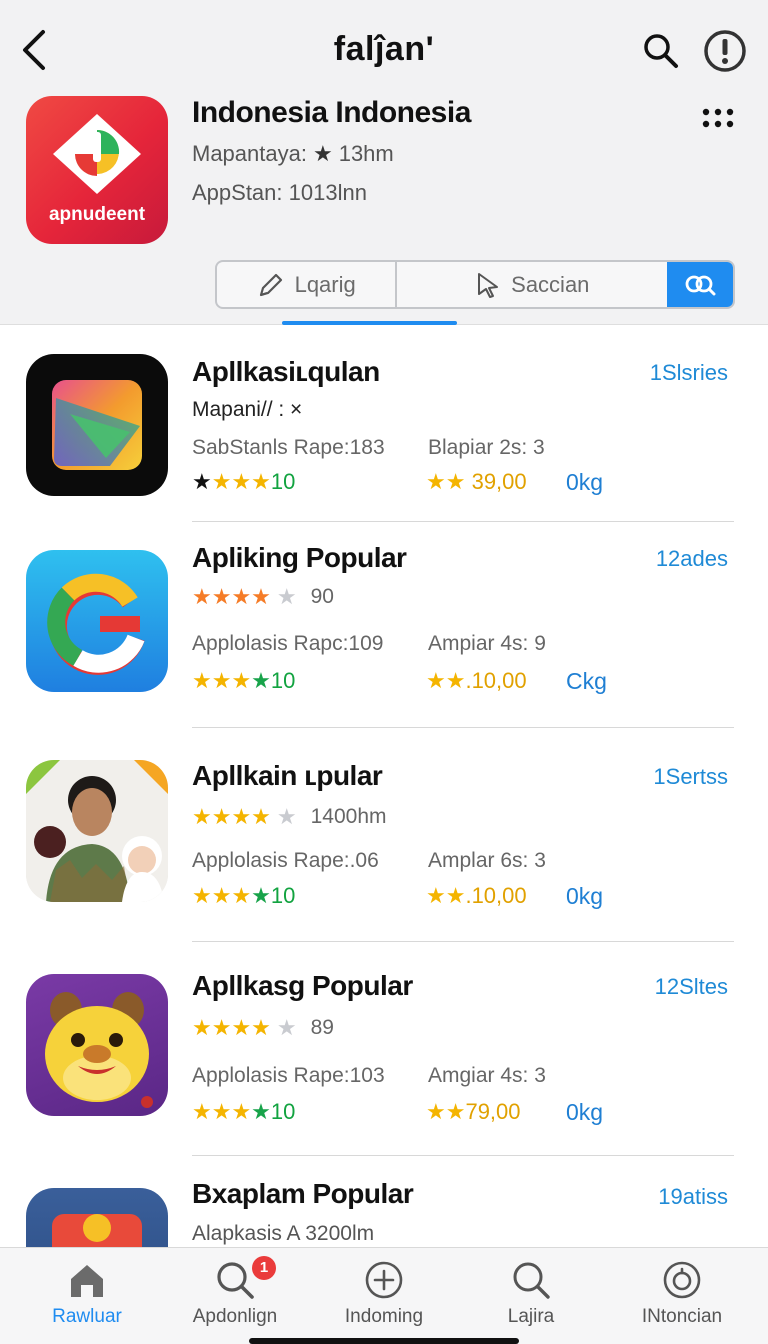 This screenshot has width=768, height=1344. Describe the element at coordinates (263, 597) in the screenshot. I see `item-rating: ★★★★ ★ 90` at that location.